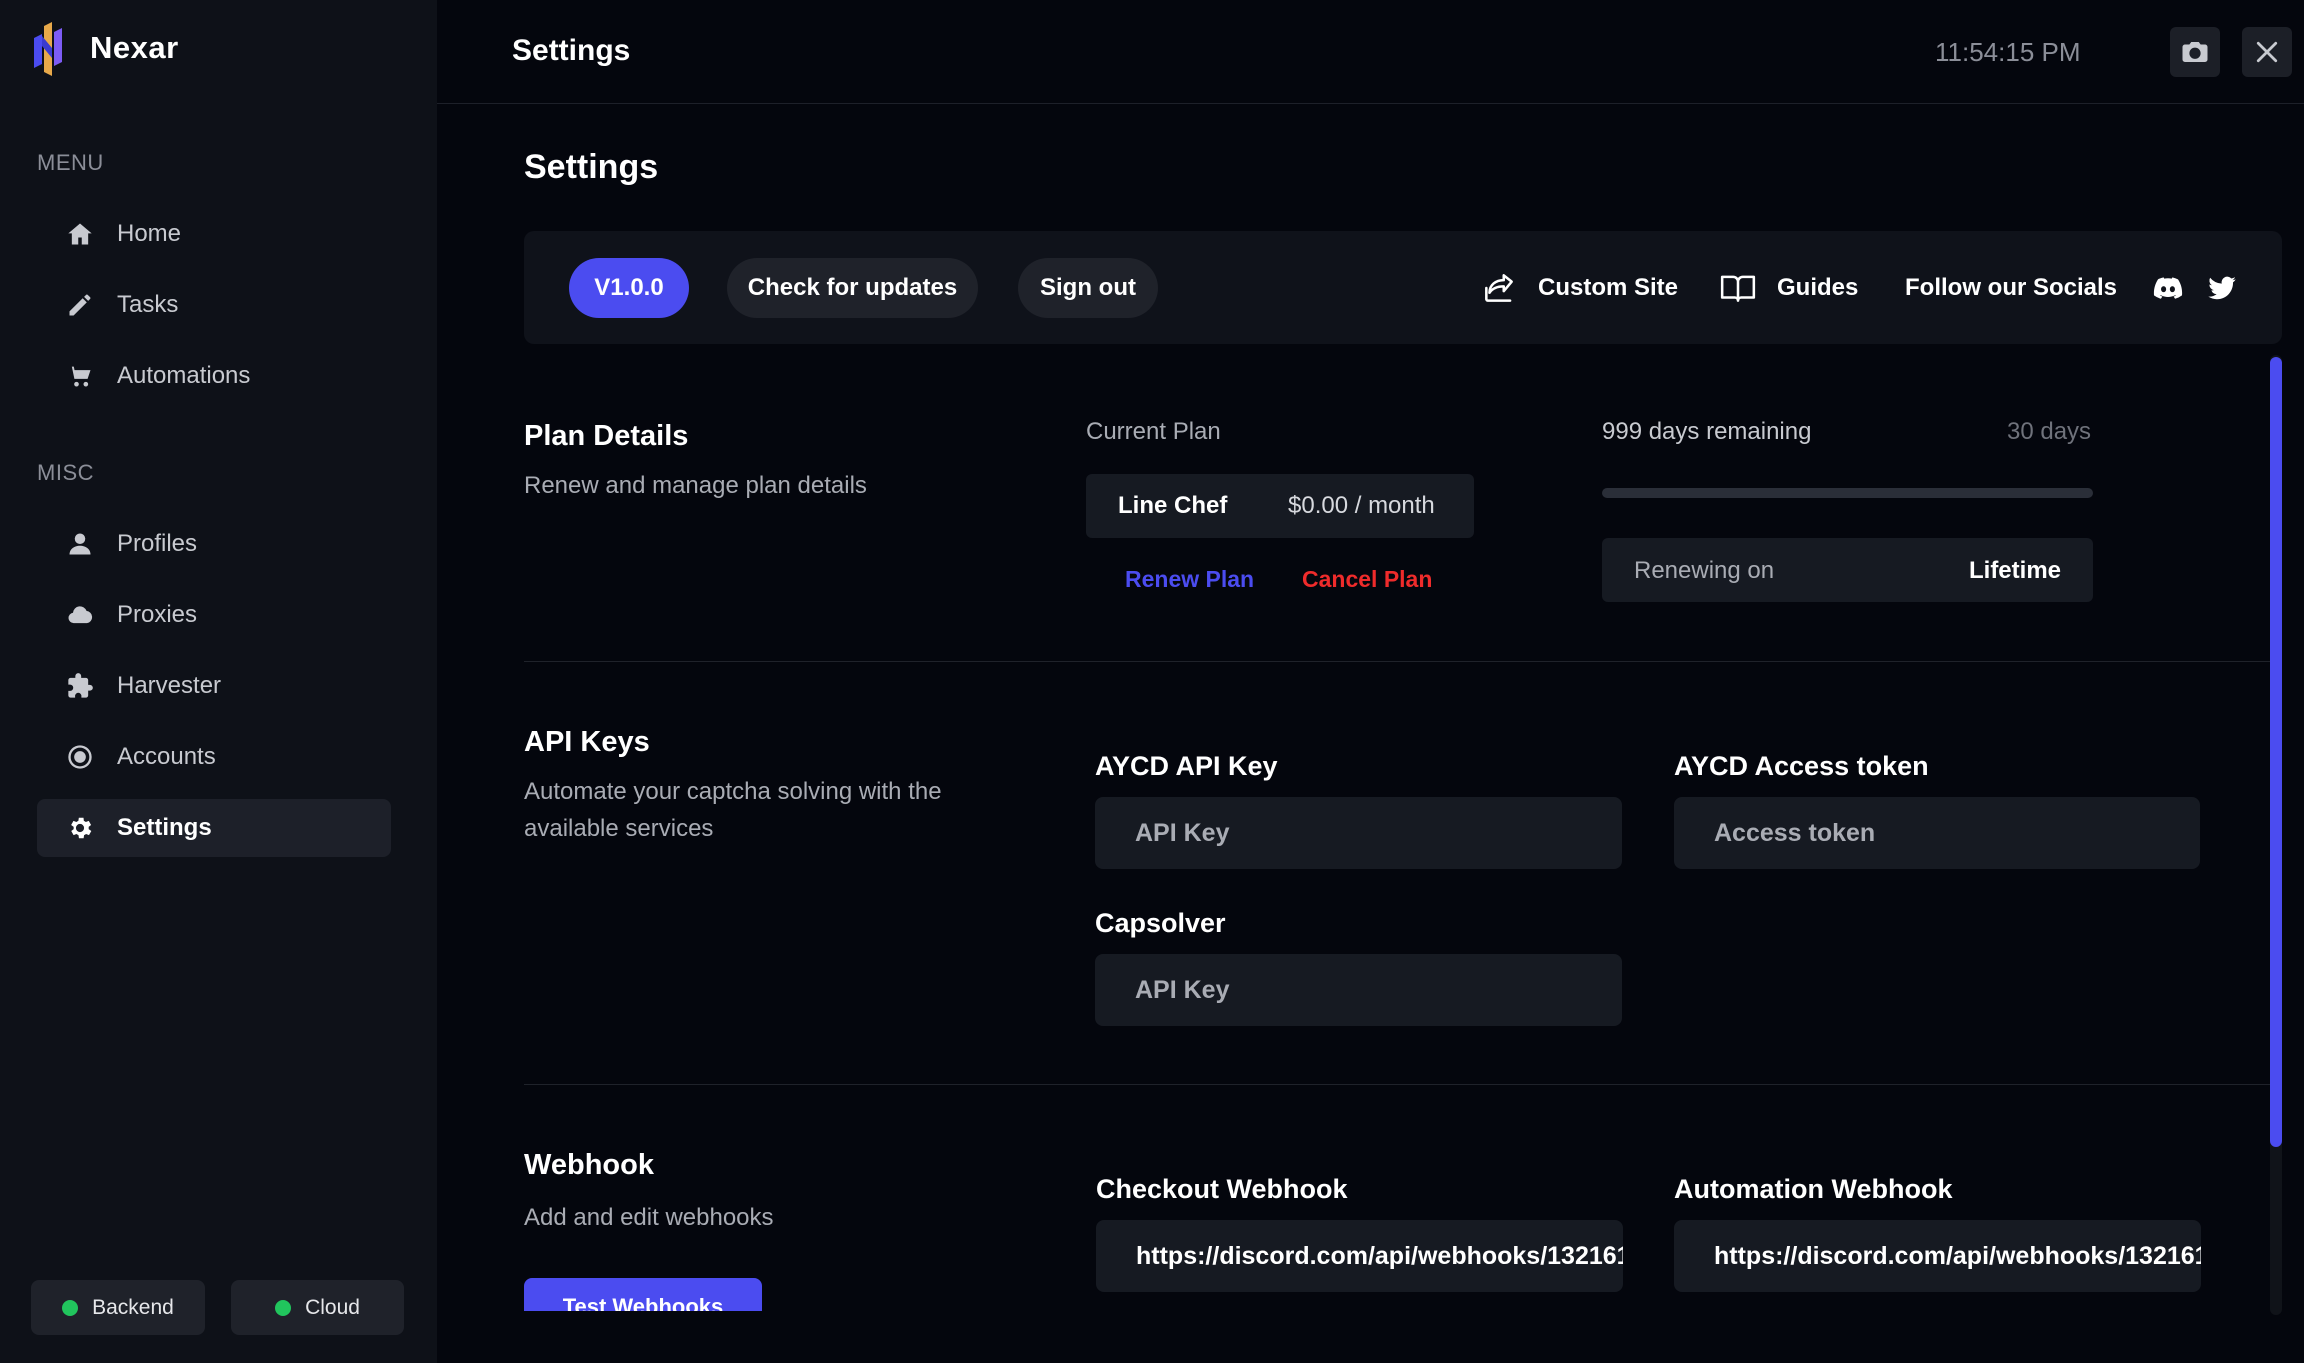 This screenshot has width=2304, height=1363. What do you see at coordinates (332, 1307) in the screenshot?
I see `cloud-status-label: Cloud` at bounding box center [332, 1307].